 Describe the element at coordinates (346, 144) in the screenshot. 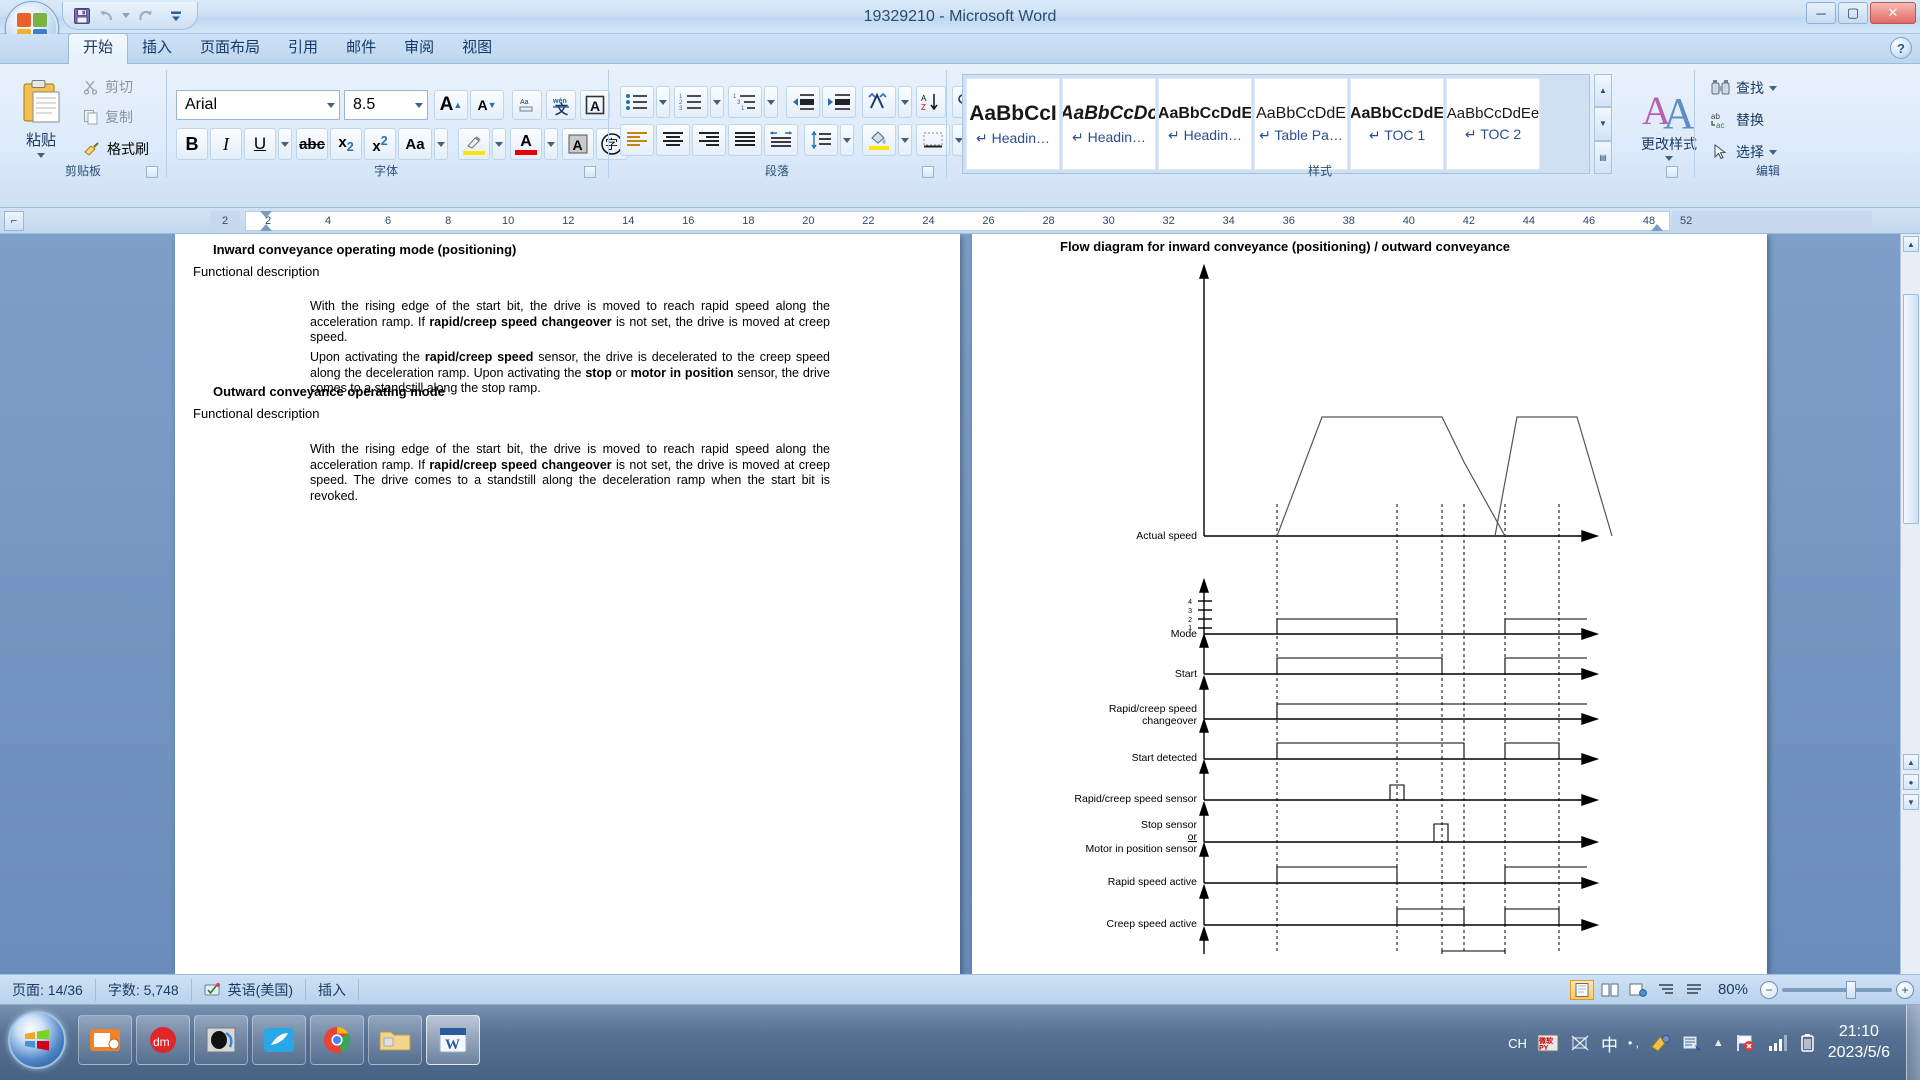

I see `subscript-button: x2` at that location.